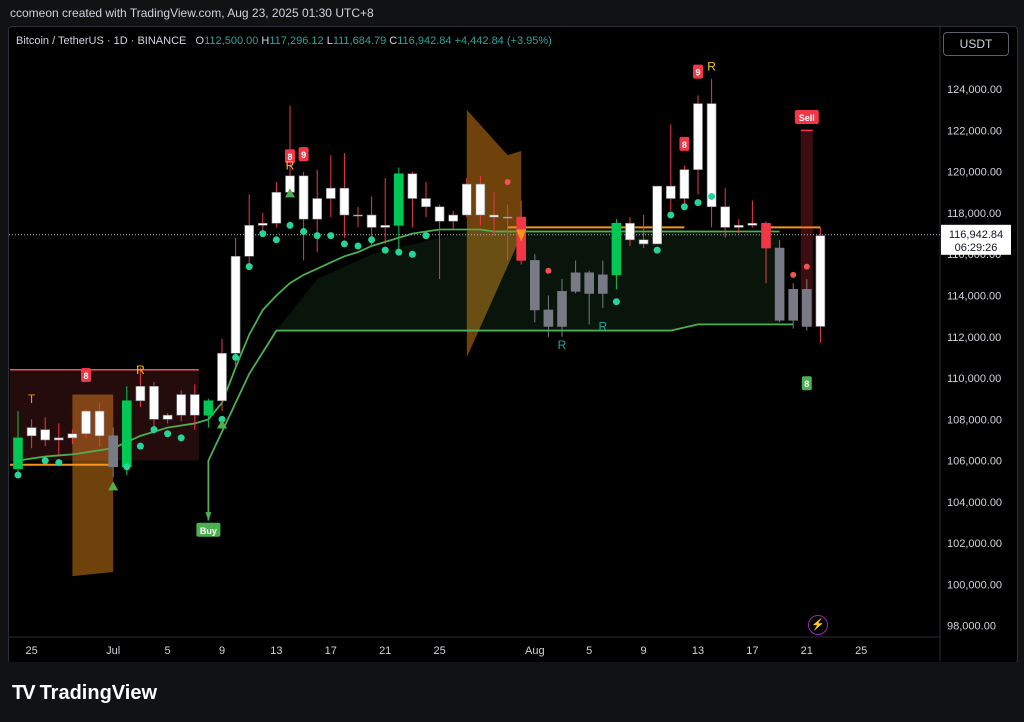  Describe the element at coordinates (807, 118) in the screenshot. I see `sell-label: Sell` at that location.